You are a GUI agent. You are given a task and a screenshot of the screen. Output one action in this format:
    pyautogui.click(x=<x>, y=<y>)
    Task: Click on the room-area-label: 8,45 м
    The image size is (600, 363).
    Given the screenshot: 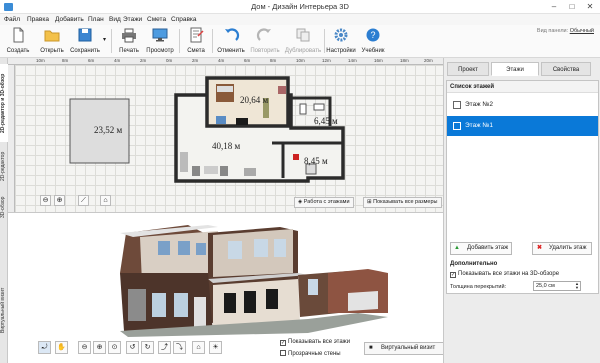 What is the action you would take?
    pyautogui.click(x=316, y=161)
    